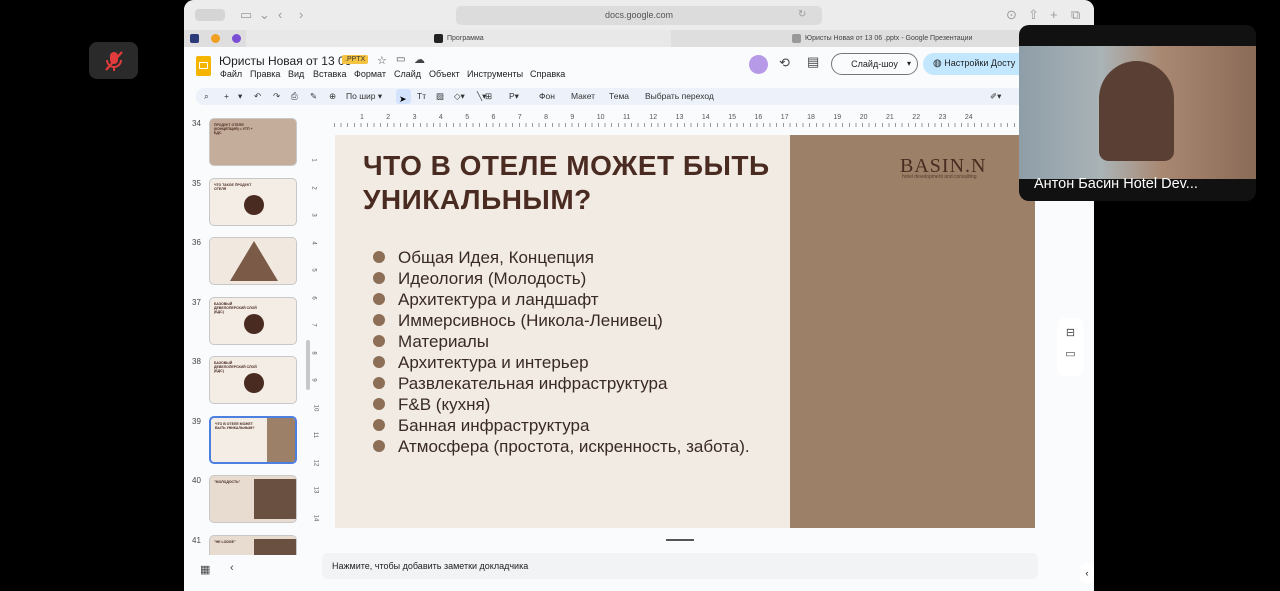 This screenshot has height=591, width=1280. I want to click on cloud-status-icon: ☁, so click(419, 59).